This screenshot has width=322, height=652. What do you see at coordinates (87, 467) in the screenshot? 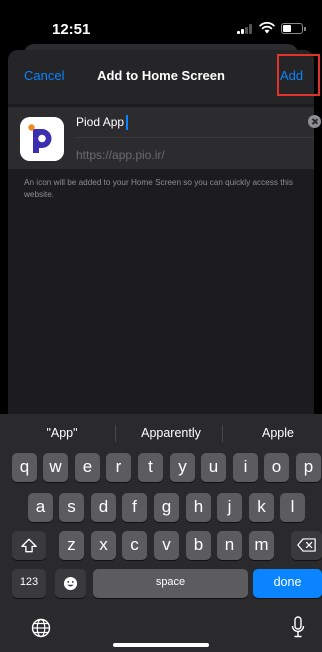
I see `key-e: e` at bounding box center [87, 467].